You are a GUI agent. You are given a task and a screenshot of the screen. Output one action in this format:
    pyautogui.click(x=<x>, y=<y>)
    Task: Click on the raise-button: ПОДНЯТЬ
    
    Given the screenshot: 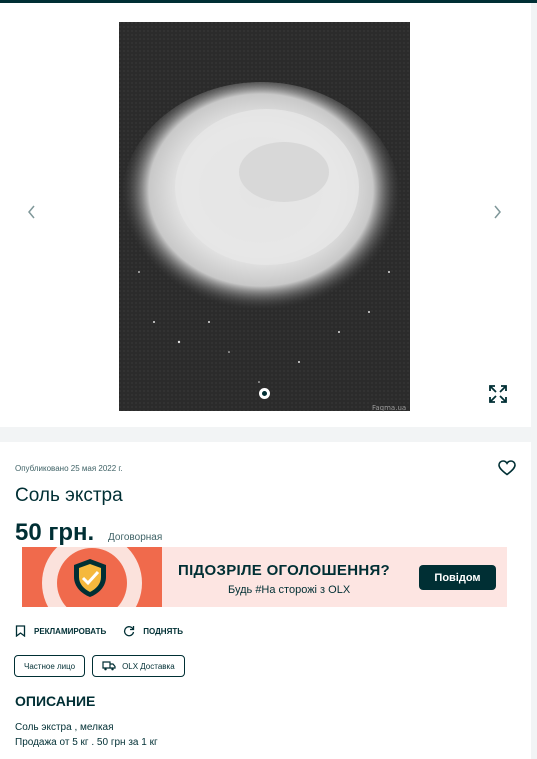 What is the action you would take?
    pyautogui.click(x=153, y=631)
    